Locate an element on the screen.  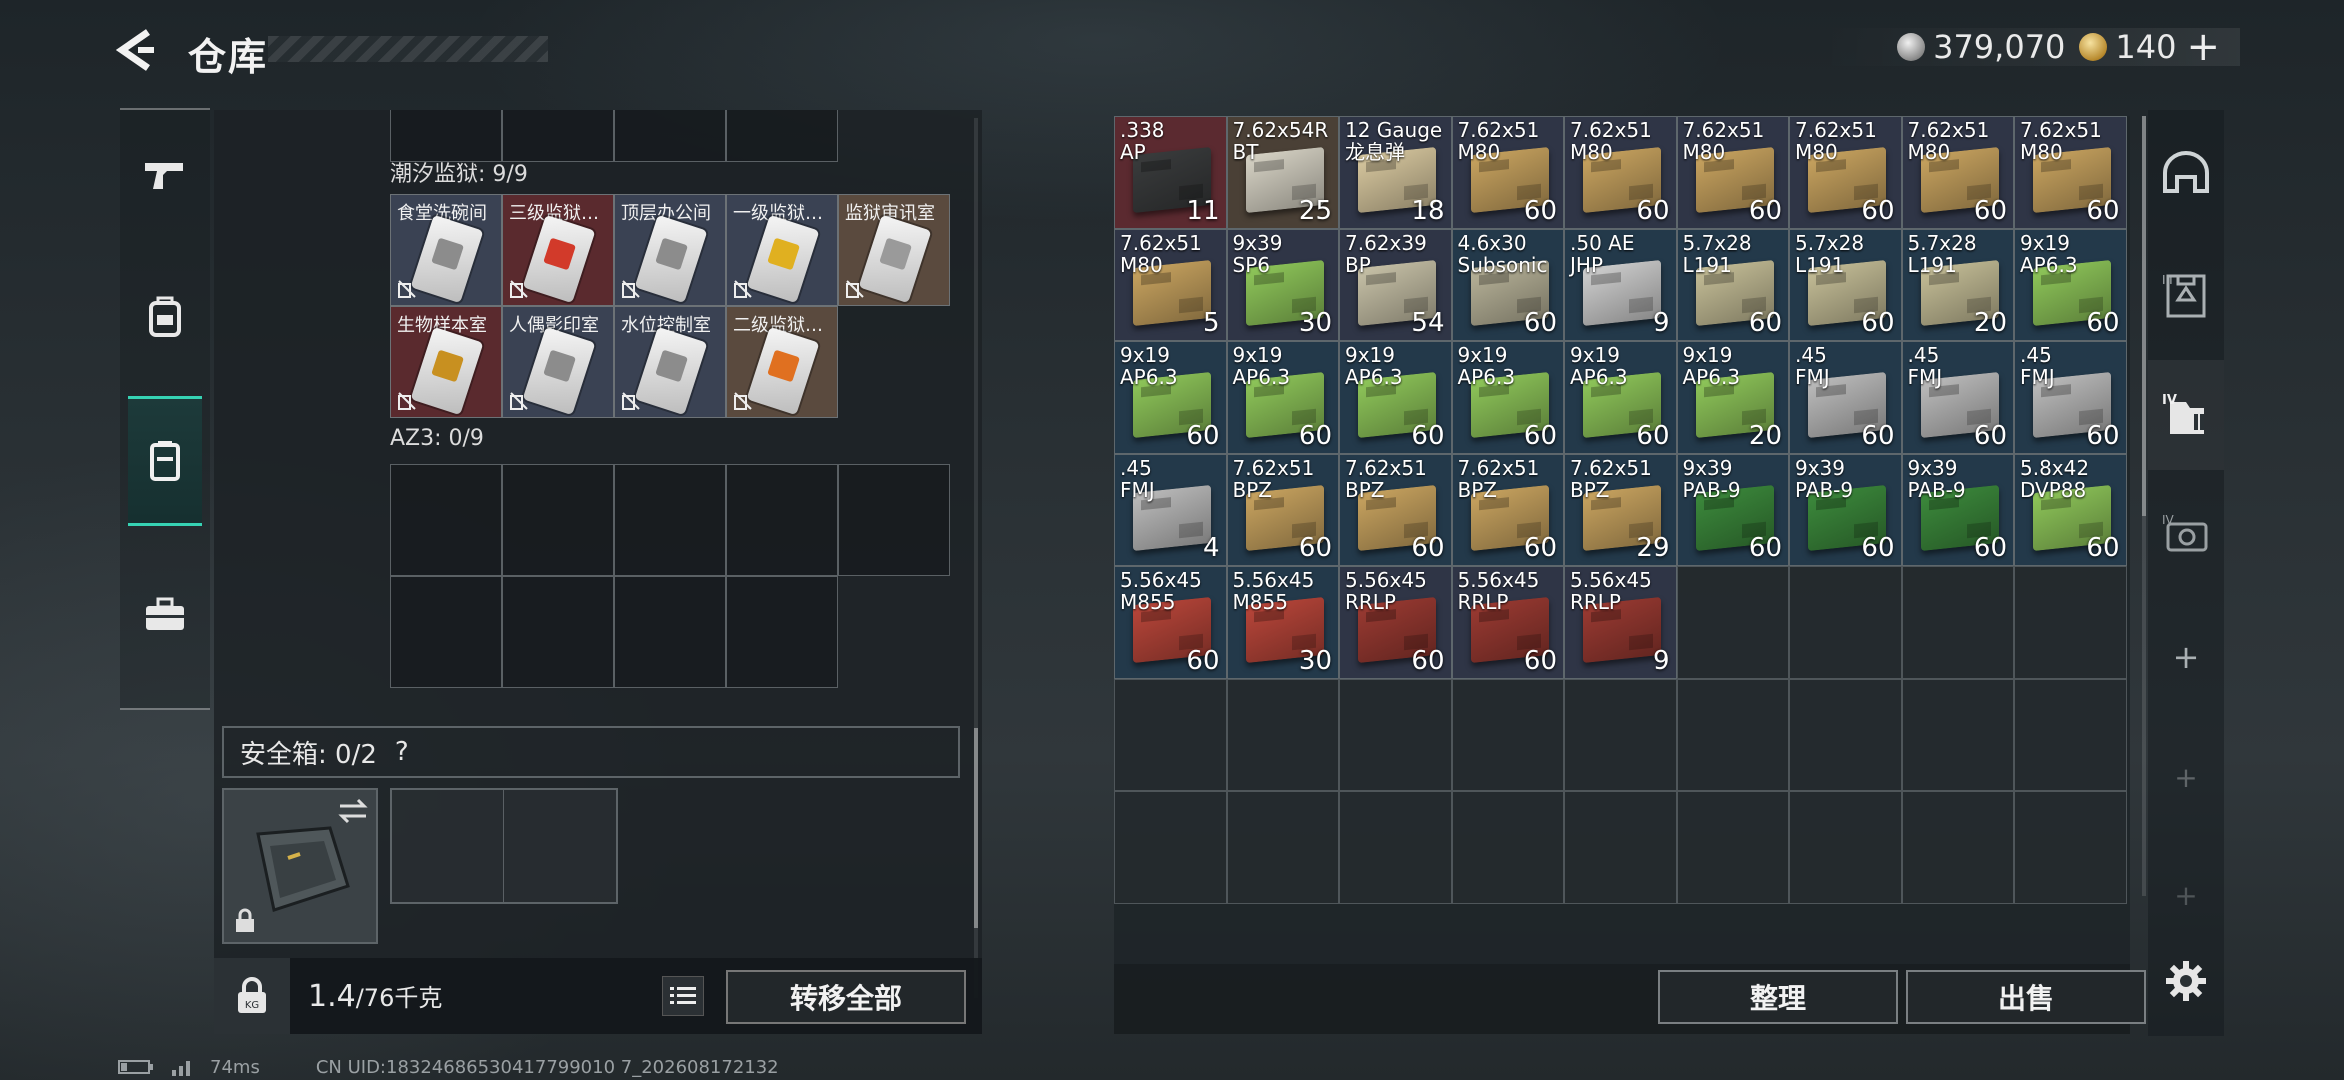
ammo-item: 5.7x28 L191 20 is located at coordinates (1957, 284).